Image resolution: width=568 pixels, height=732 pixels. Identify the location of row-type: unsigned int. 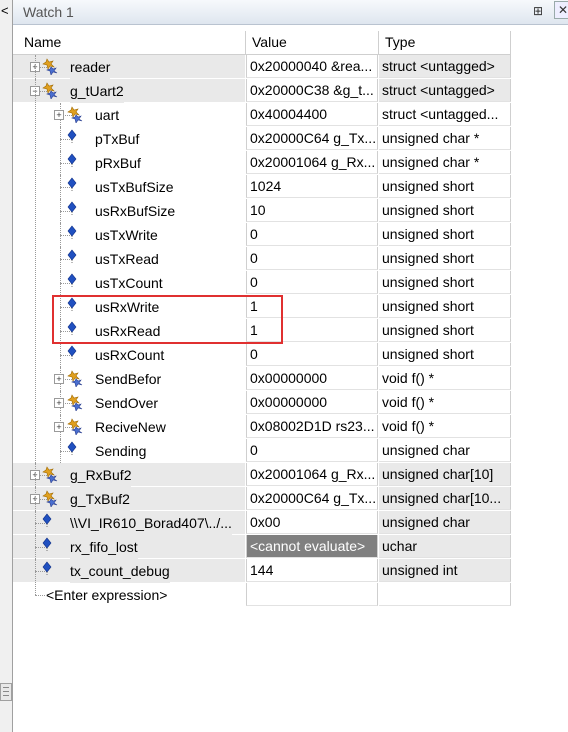
(445, 570).